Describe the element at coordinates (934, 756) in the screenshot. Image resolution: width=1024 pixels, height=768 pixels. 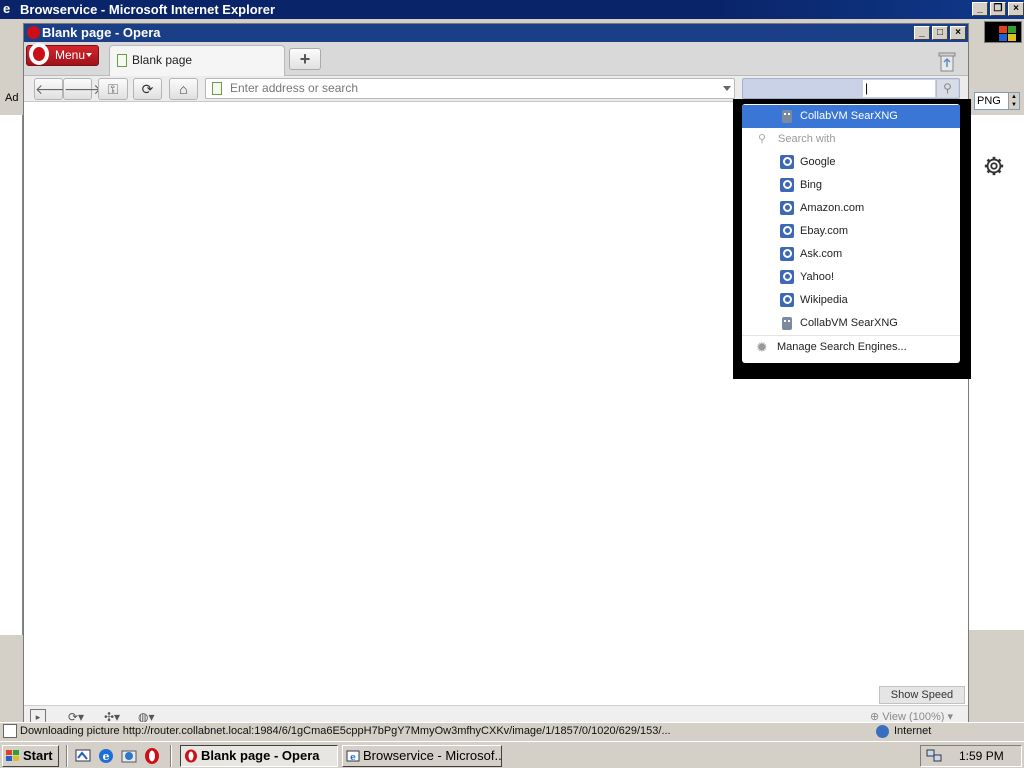
I see `network-icon` at that location.